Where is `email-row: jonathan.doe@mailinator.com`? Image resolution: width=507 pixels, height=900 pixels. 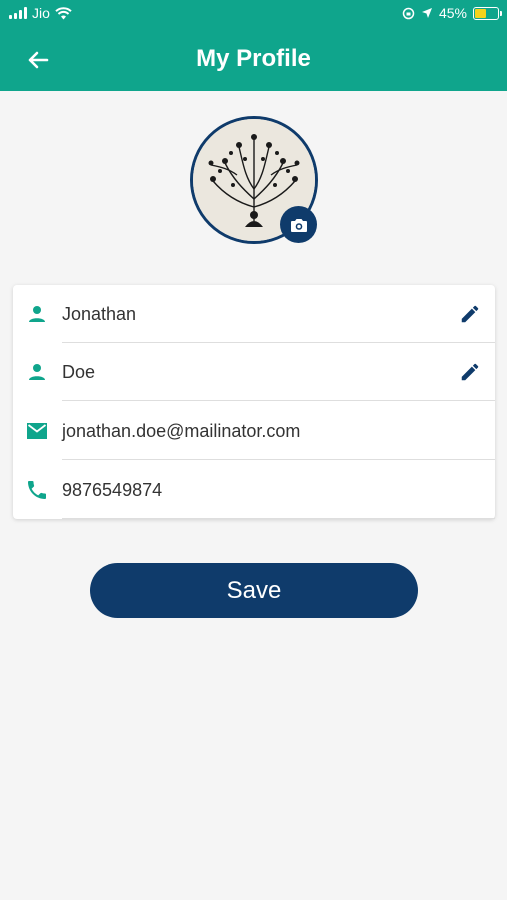 email-row: jonathan.doe@mailinator.com is located at coordinates (254, 431).